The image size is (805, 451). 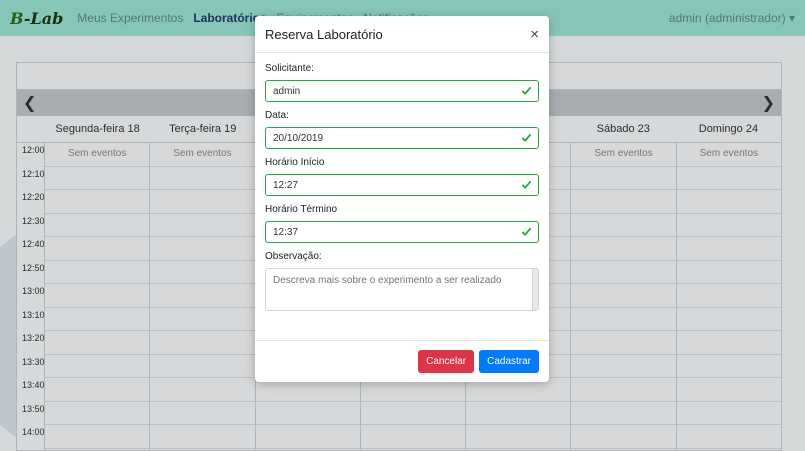 I want to click on date-group: Data: 20/10/2019, so click(x=402, y=129).